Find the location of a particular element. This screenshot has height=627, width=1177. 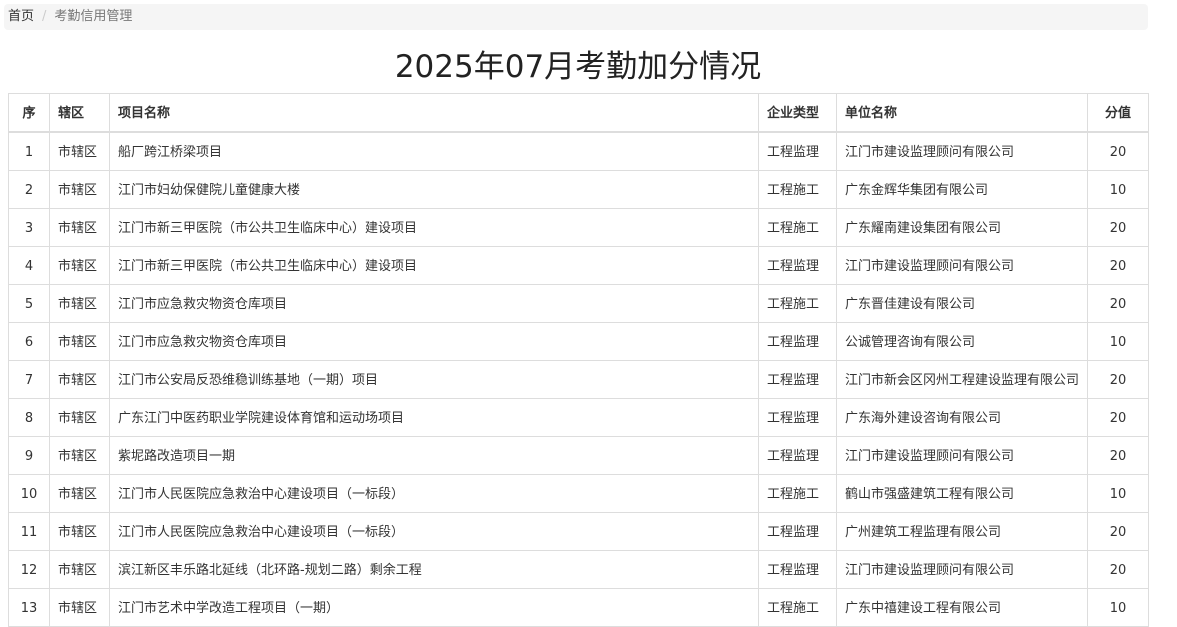

column-header-company-name: 单位名称 is located at coordinates (962, 113).